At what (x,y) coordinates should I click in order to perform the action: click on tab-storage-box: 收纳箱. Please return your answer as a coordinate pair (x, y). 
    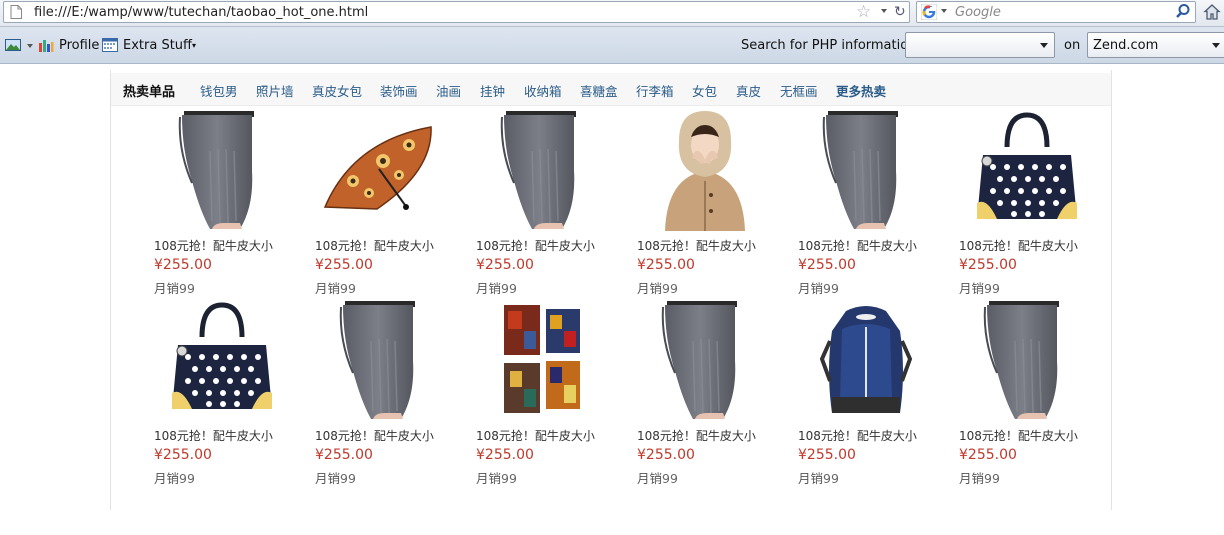
    Looking at the image, I should click on (543, 90).